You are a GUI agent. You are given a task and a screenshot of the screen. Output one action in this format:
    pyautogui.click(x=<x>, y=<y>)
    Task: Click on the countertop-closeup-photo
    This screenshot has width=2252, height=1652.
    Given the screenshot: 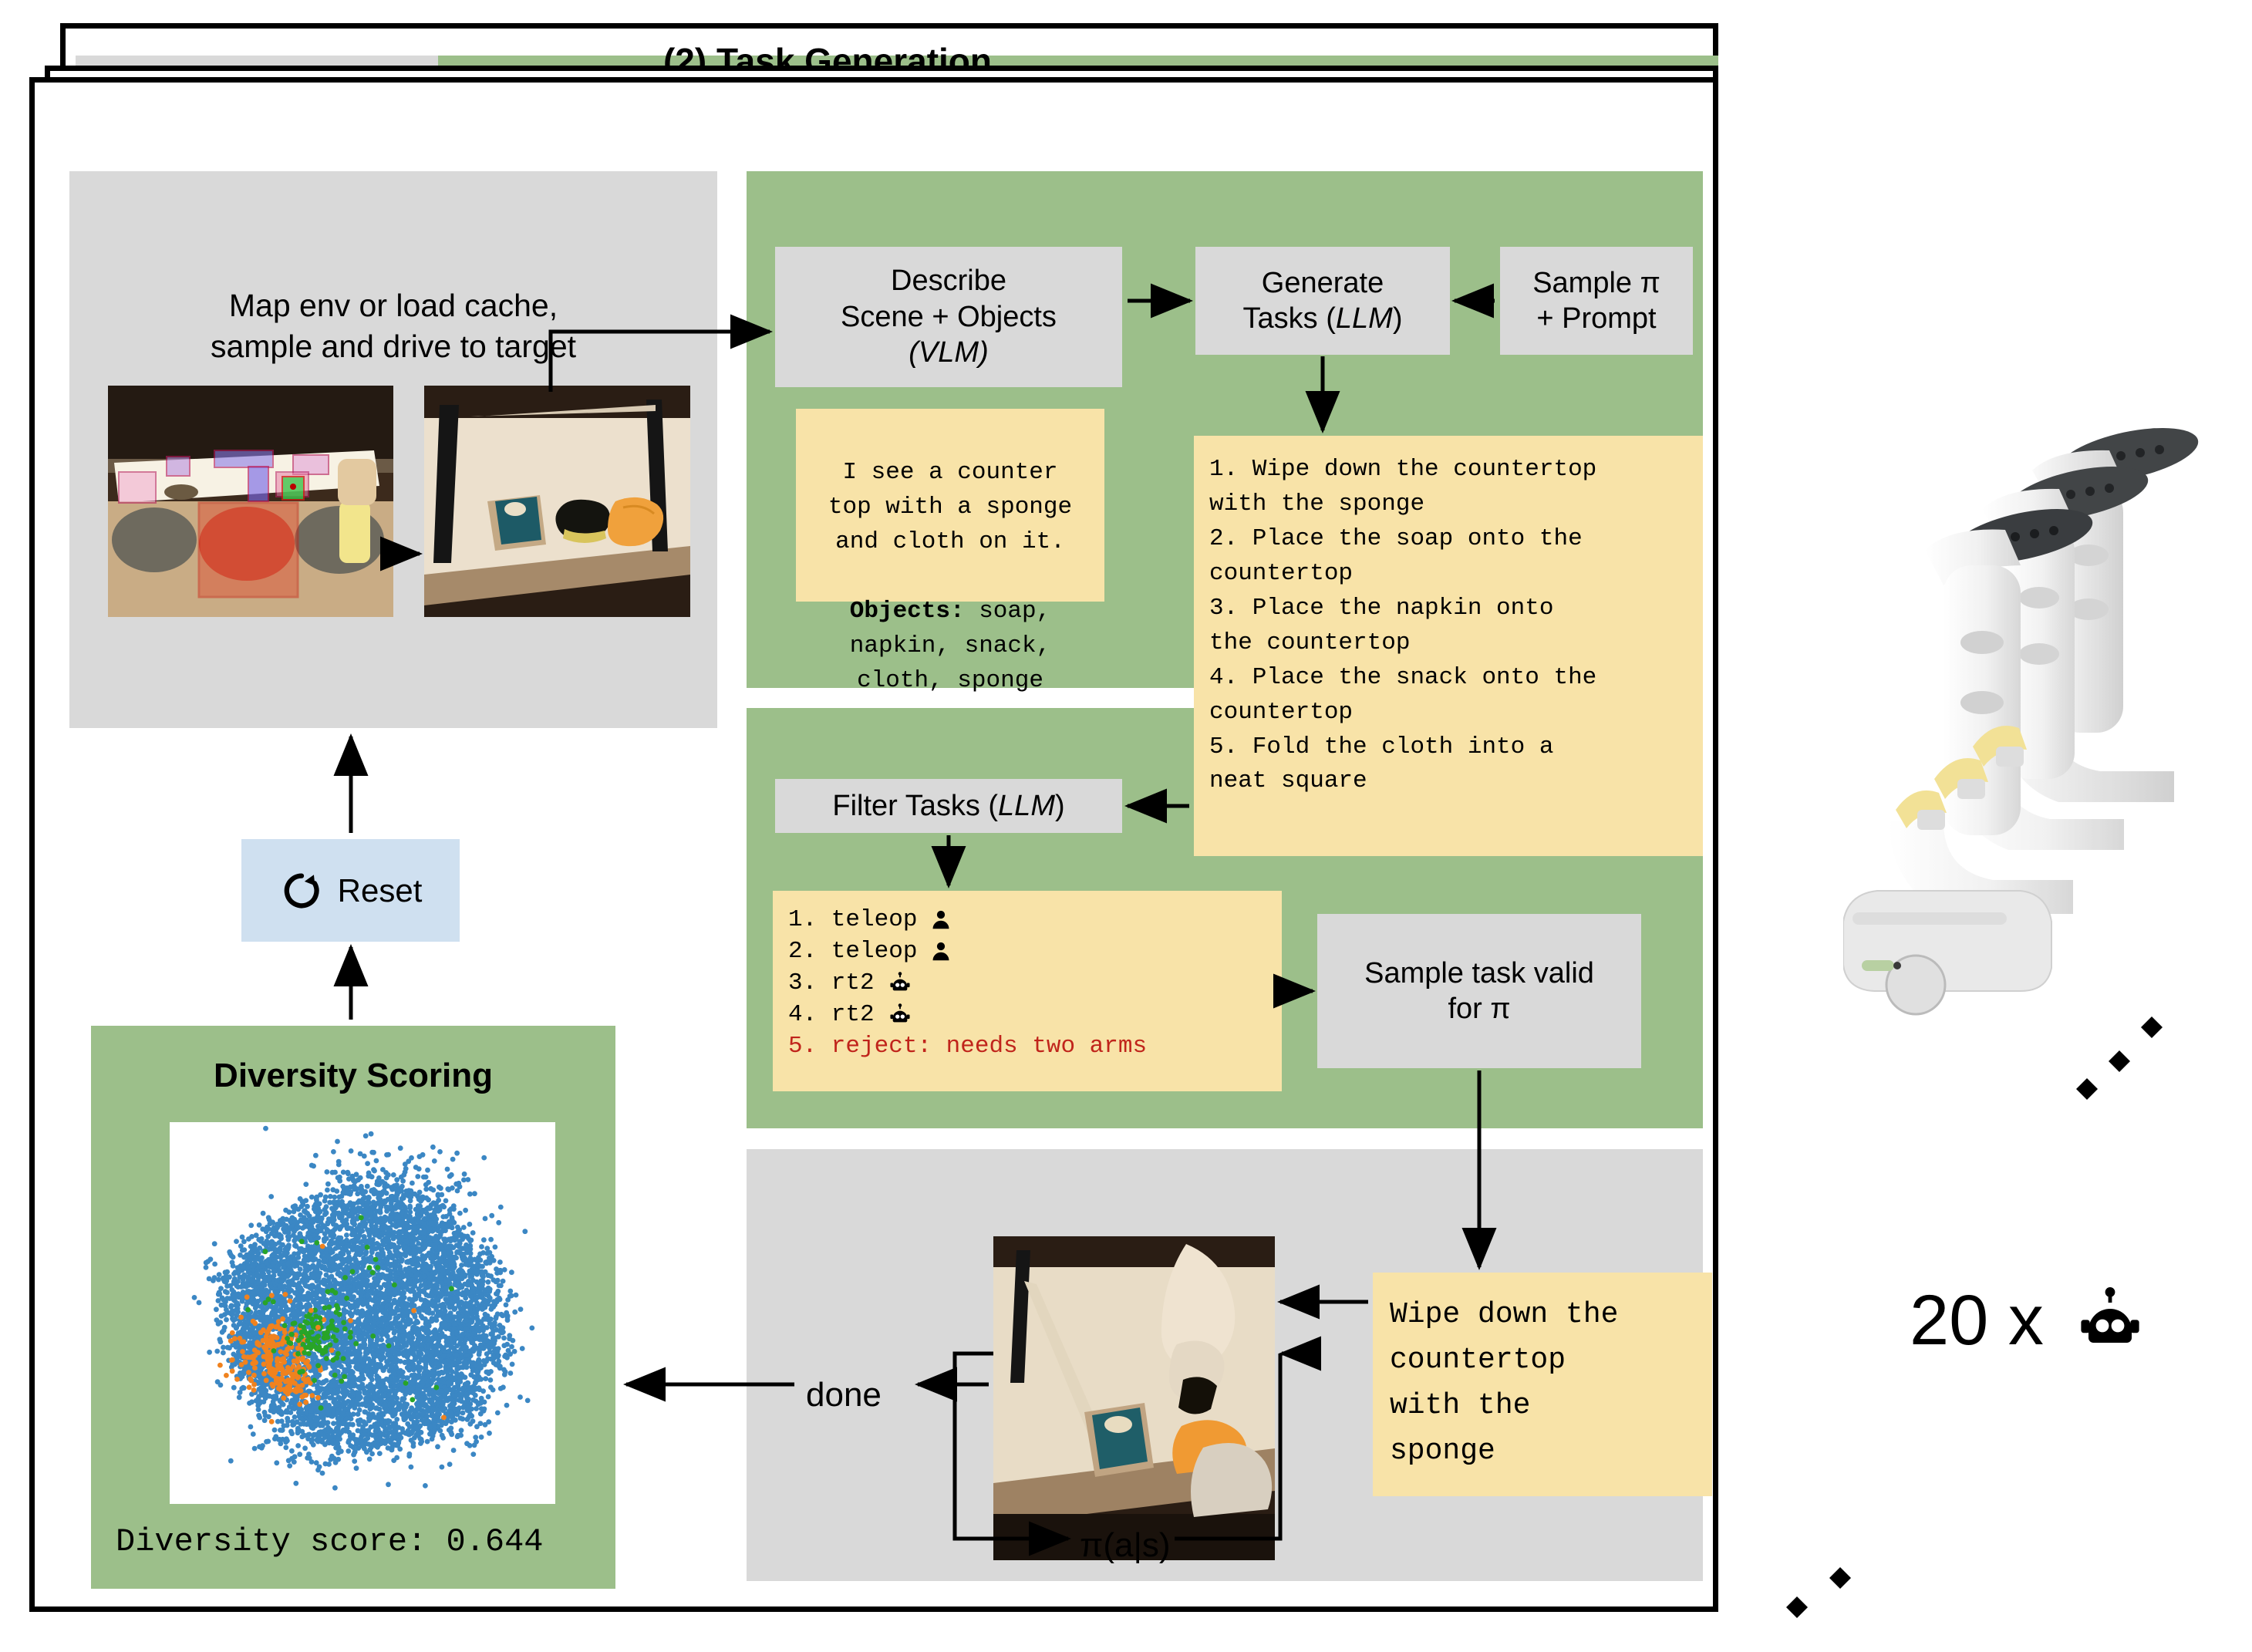 What is the action you would take?
    pyautogui.click(x=557, y=501)
    